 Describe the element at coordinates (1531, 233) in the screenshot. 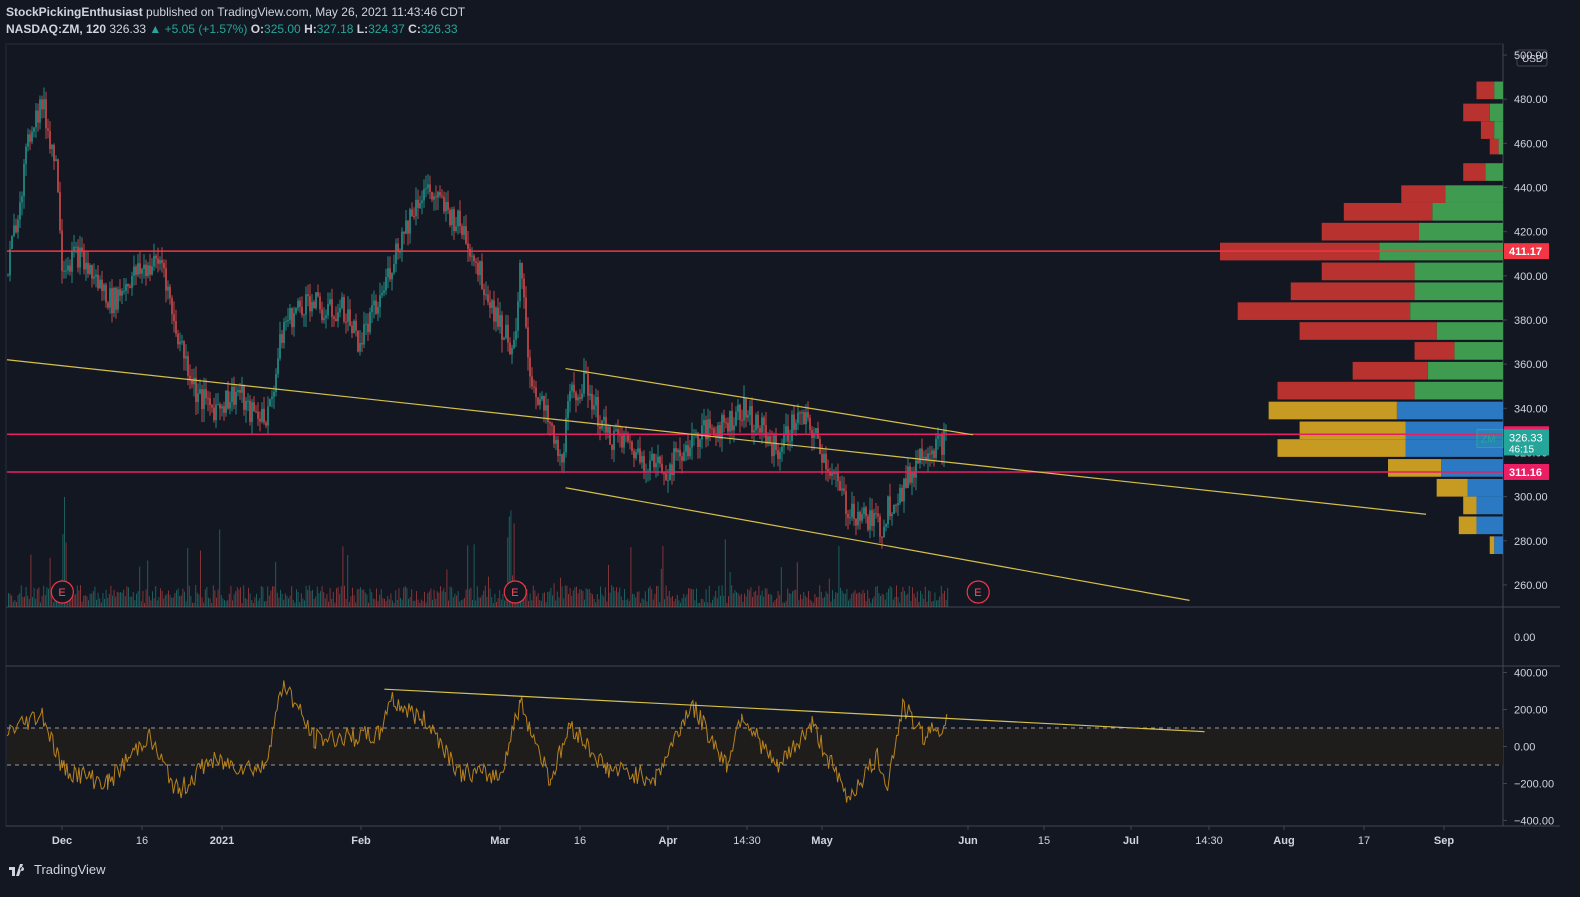

I see `price-tick-label: 420.00` at that location.